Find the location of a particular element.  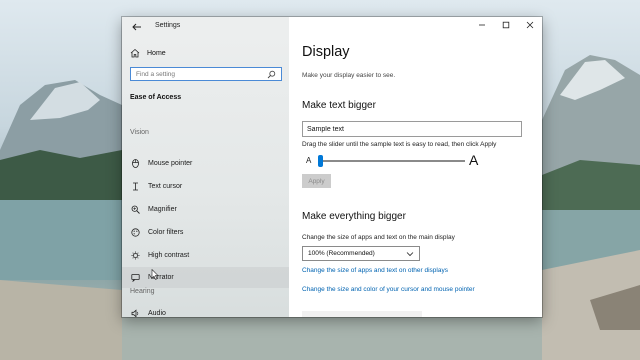

slider-track is located at coordinates (392, 161).